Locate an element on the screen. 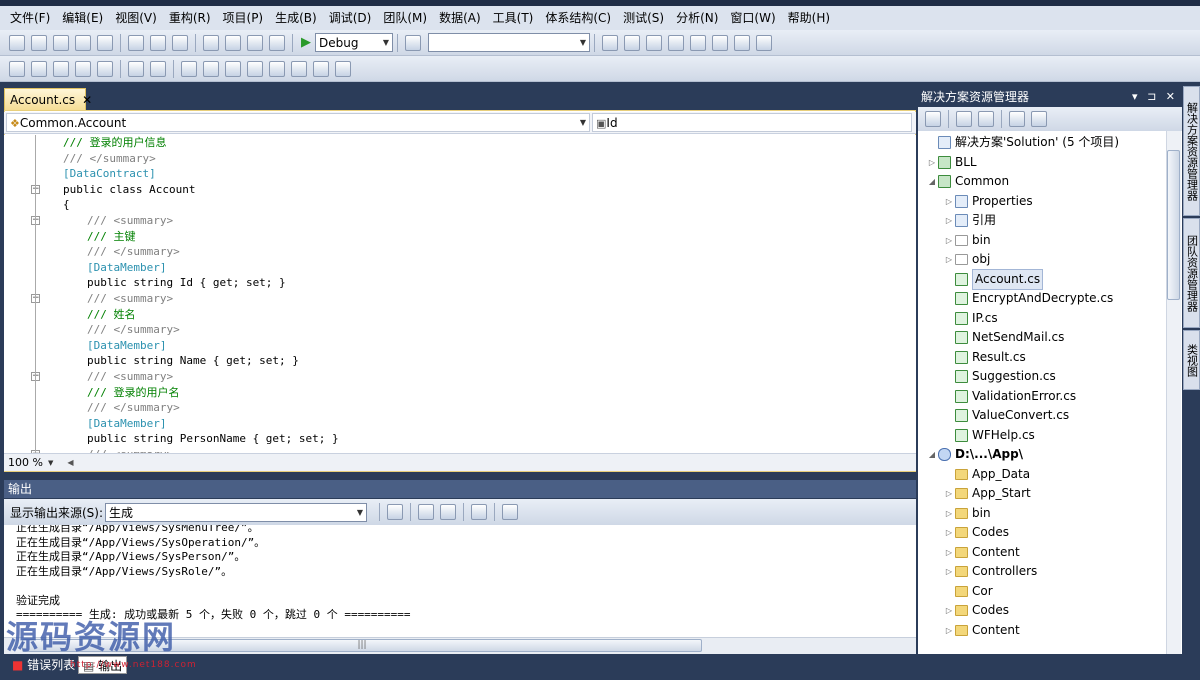 This screenshot has width=1200, height=680. view-class-diagram-icon is located at coordinates (1017, 119).